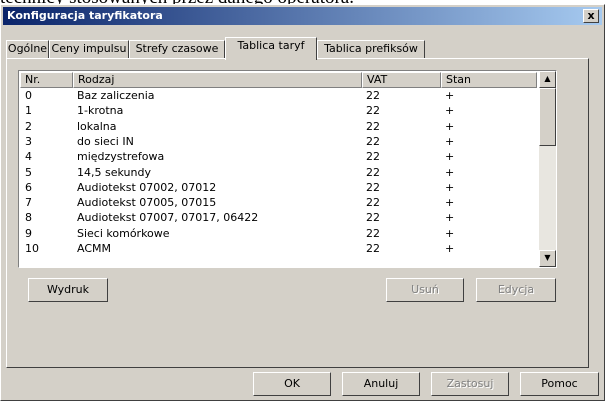 The width and height of the screenshot is (608, 402). I want to click on cell-rodzaj: międzystrefowa, so click(121, 157).